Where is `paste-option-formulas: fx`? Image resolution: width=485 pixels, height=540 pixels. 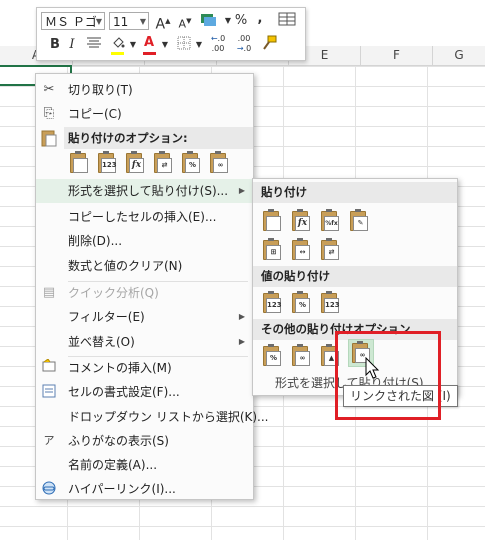
paste-option-formulas: fx is located at coordinates (135, 163).